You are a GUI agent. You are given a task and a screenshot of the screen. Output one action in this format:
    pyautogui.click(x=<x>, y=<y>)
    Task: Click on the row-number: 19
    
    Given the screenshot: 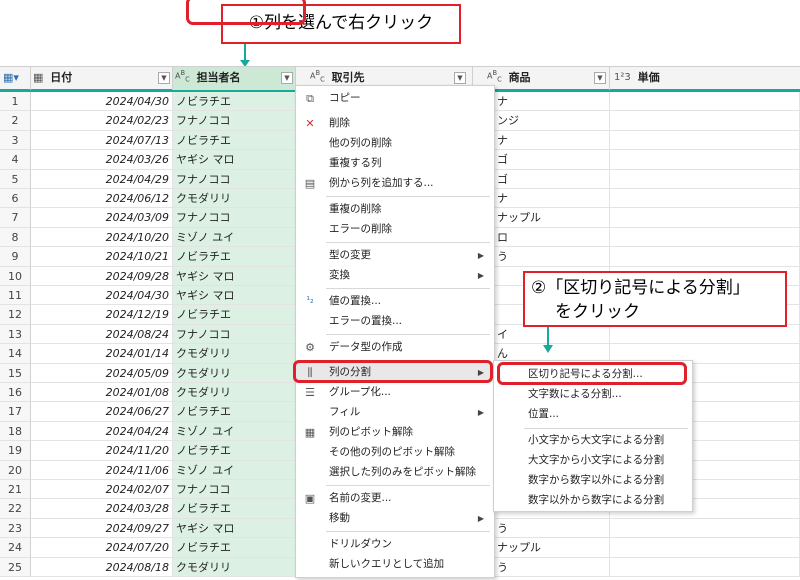 What is the action you would take?
    pyautogui.click(x=15, y=451)
    